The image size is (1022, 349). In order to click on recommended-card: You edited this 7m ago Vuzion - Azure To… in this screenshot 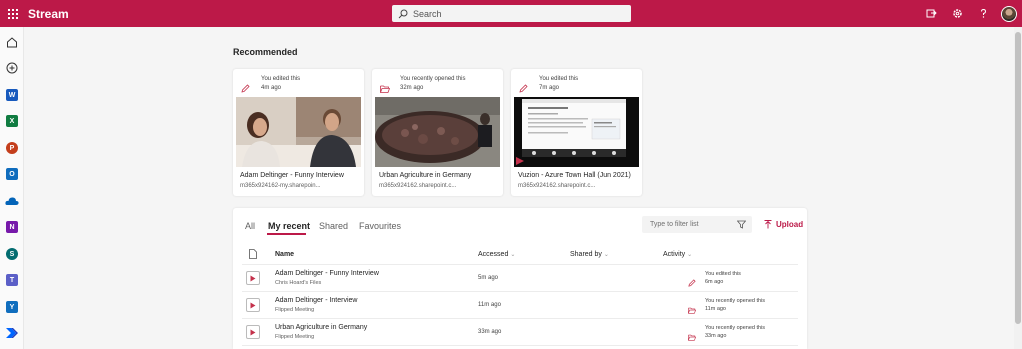, I will do `click(576, 132)`.